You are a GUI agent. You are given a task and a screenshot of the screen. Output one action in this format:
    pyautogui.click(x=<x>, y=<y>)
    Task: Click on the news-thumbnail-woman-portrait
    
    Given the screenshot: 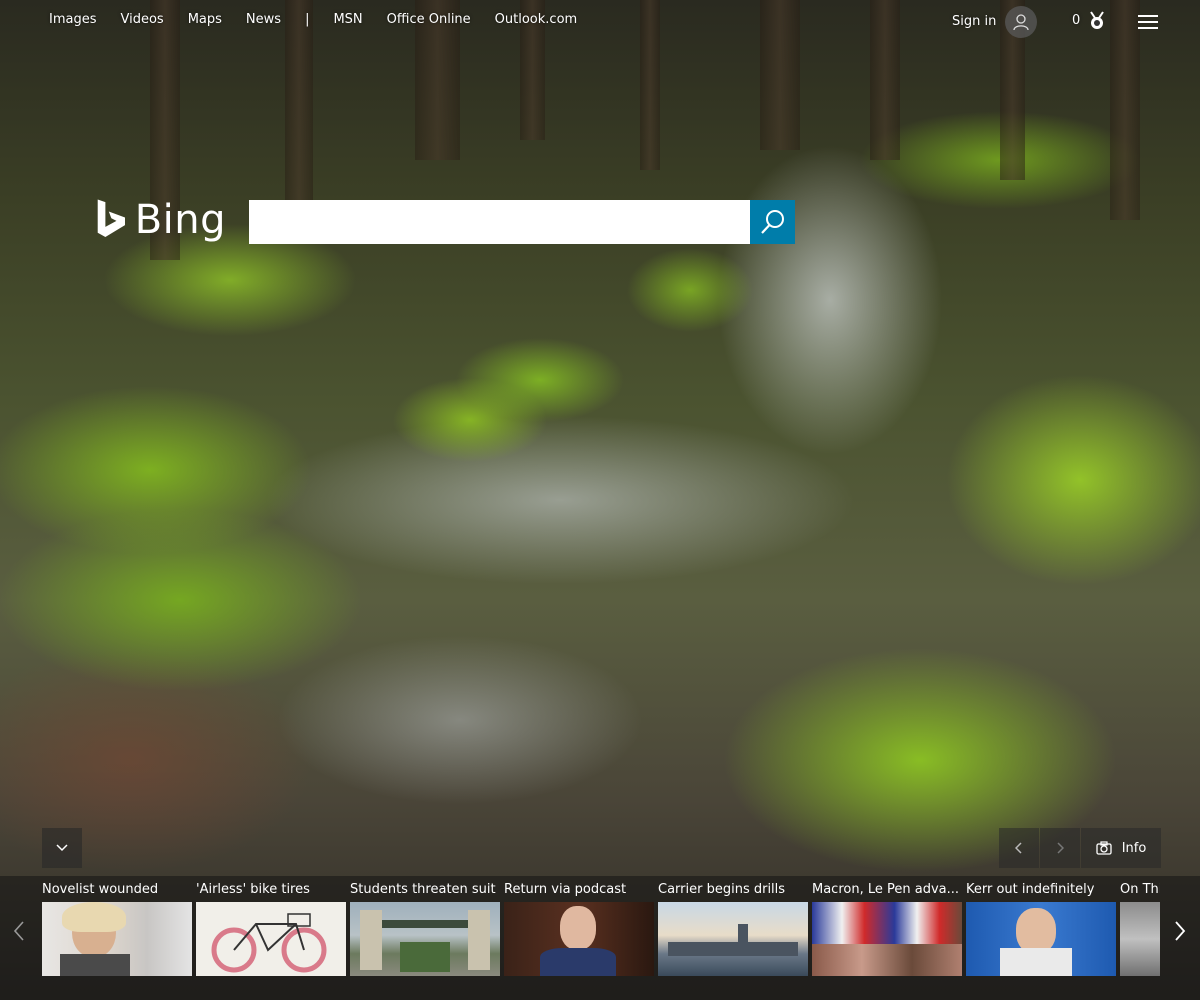 What is the action you would take?
    pyautogui.click(x=117, y=939)
    